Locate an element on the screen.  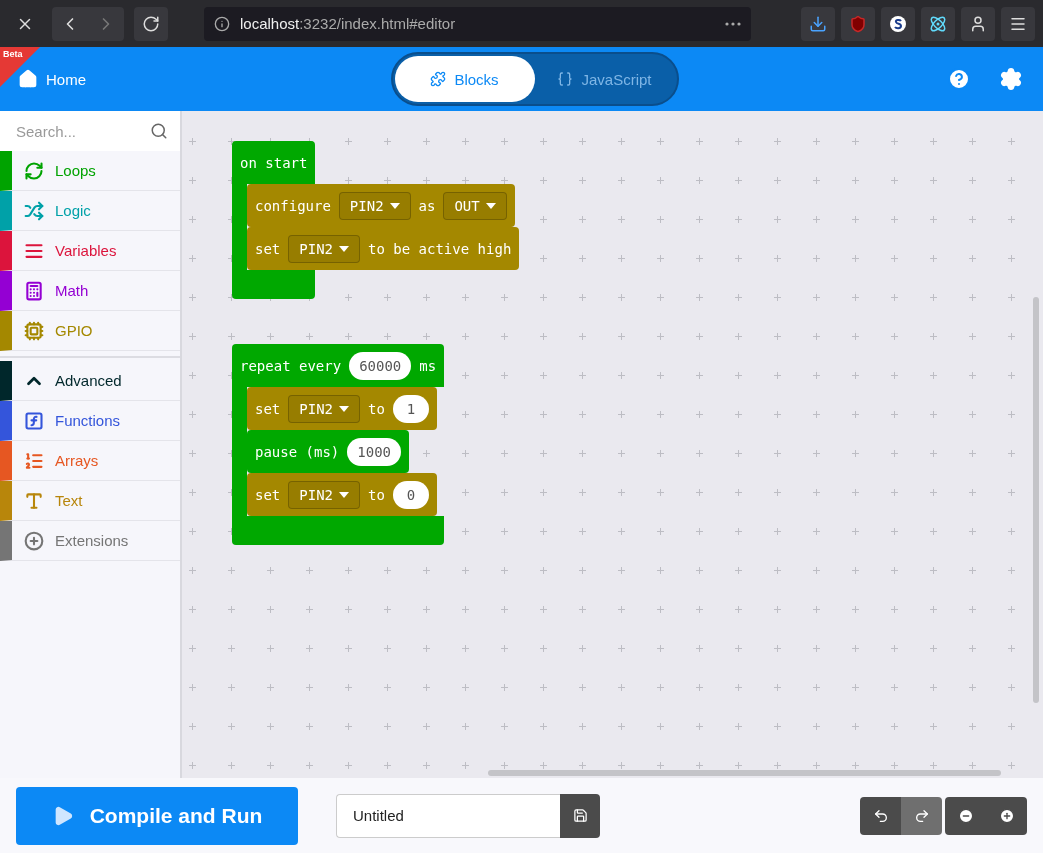
block-label: to be active high is located at coordinates (440, 248).